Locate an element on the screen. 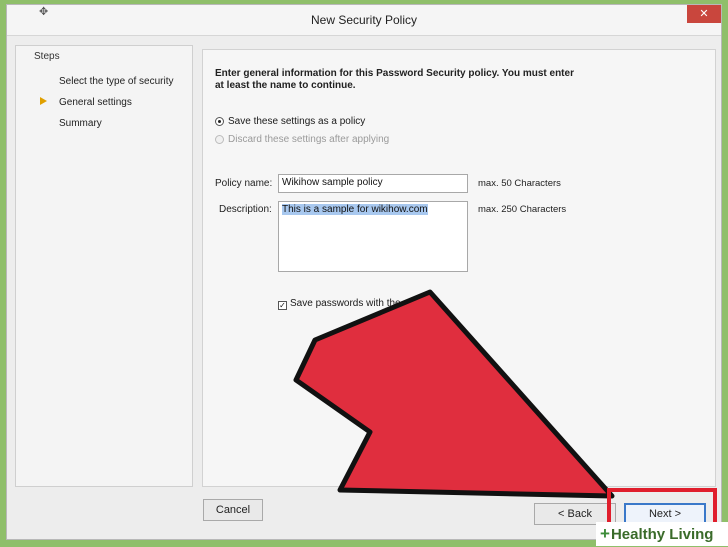 This screenshot has height=547, width=728. watermark: +Healthy Living is located at coordinates (662, 534).